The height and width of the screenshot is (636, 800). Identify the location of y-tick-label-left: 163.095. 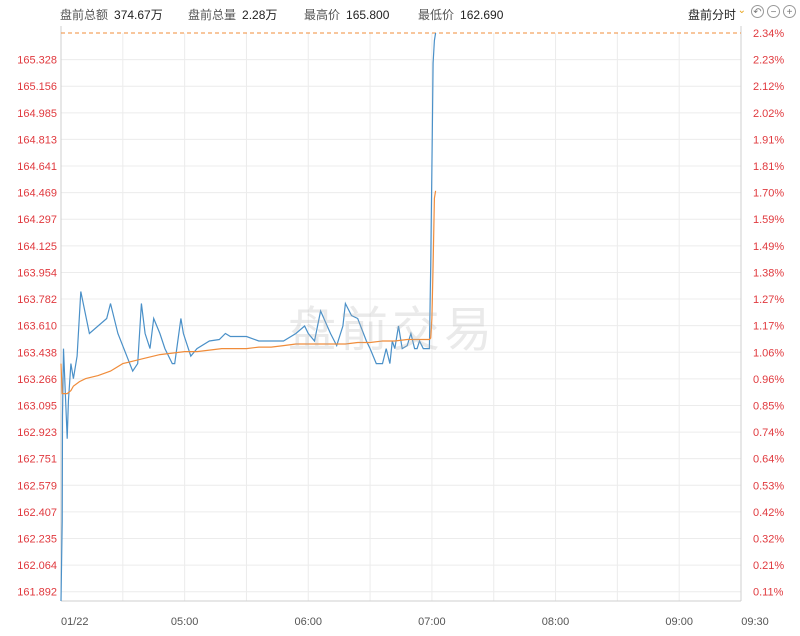
(37, 406).